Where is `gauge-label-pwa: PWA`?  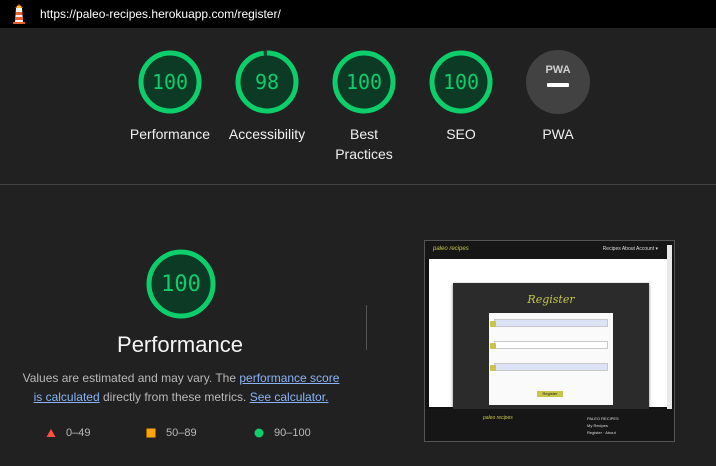 gauge-label-pwa: PWA is located at coordinates (558, 134).